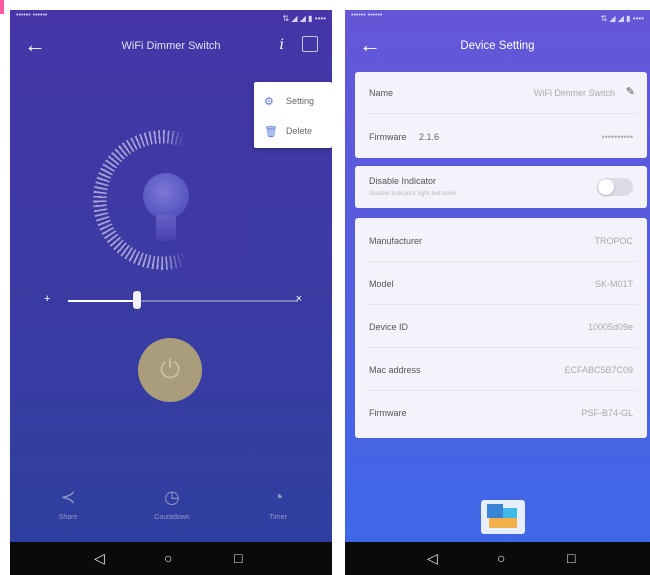 The width and height of the screenshot is (650, 575). I want to click on indicator-label: Disable Indicator, so click(403, 181).